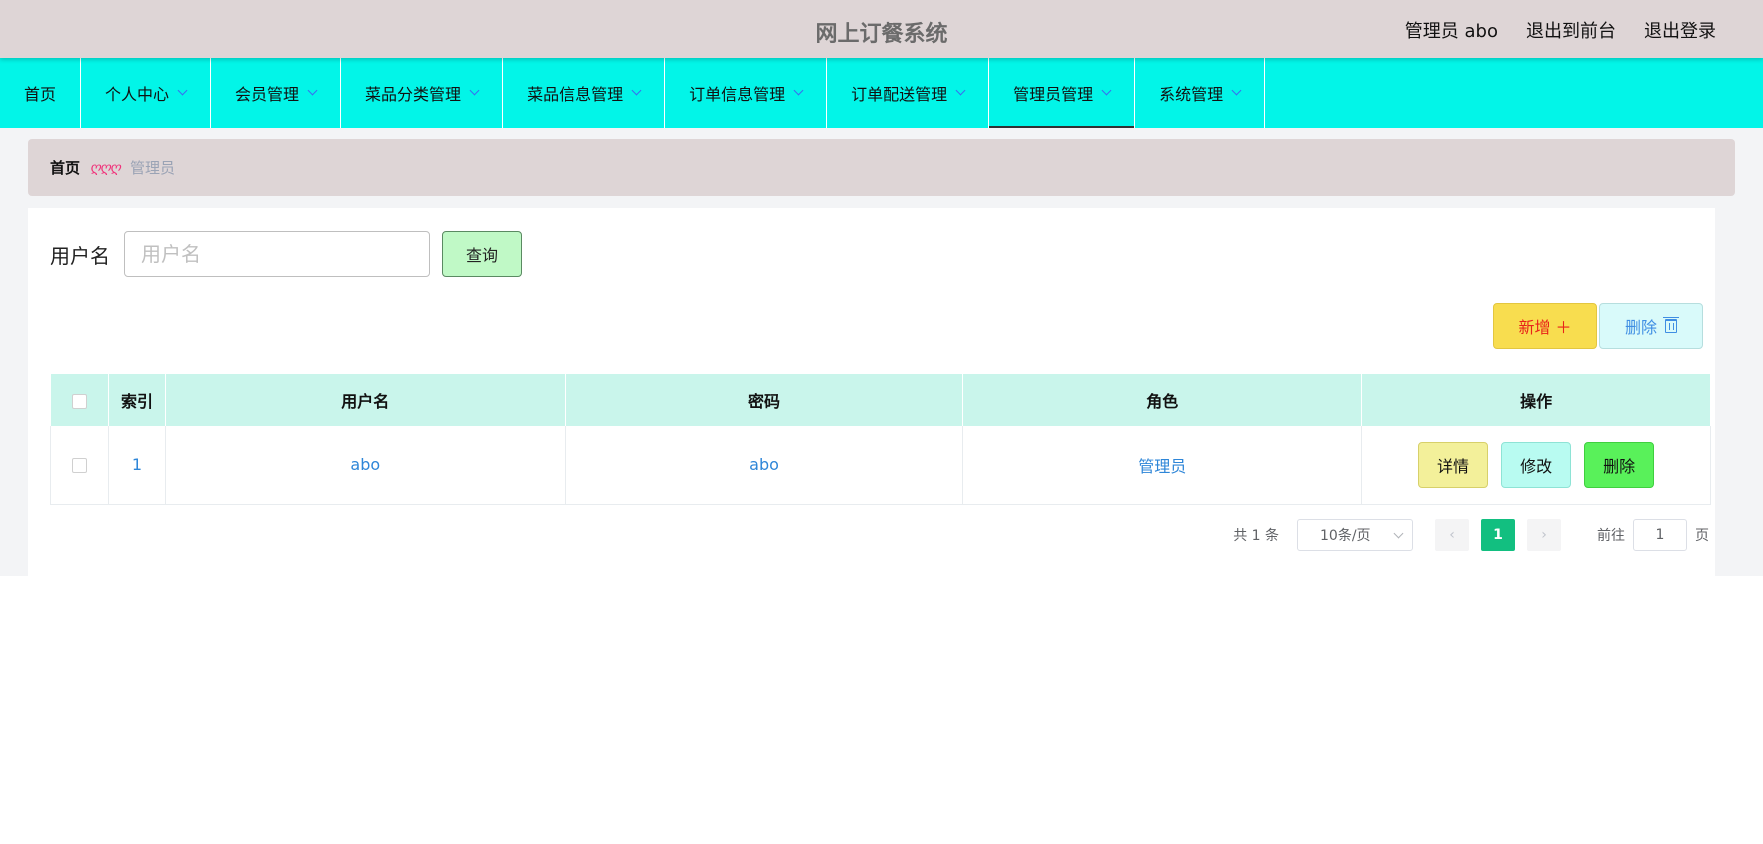  I want to click on row-select-cell, so click(79, 465).